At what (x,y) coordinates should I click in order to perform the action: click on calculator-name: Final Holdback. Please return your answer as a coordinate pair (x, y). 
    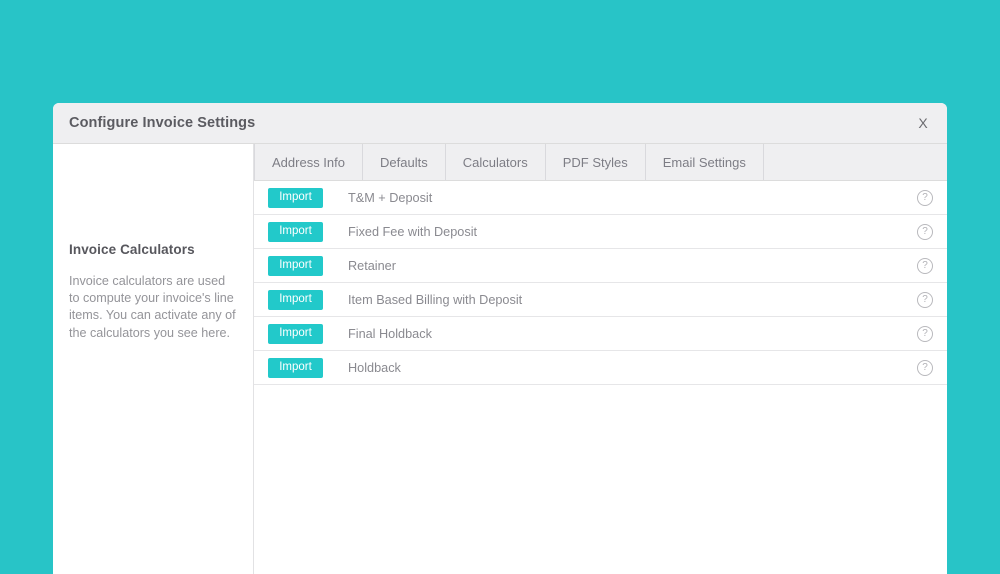
    Looking at the image, I should click on (390, 333).